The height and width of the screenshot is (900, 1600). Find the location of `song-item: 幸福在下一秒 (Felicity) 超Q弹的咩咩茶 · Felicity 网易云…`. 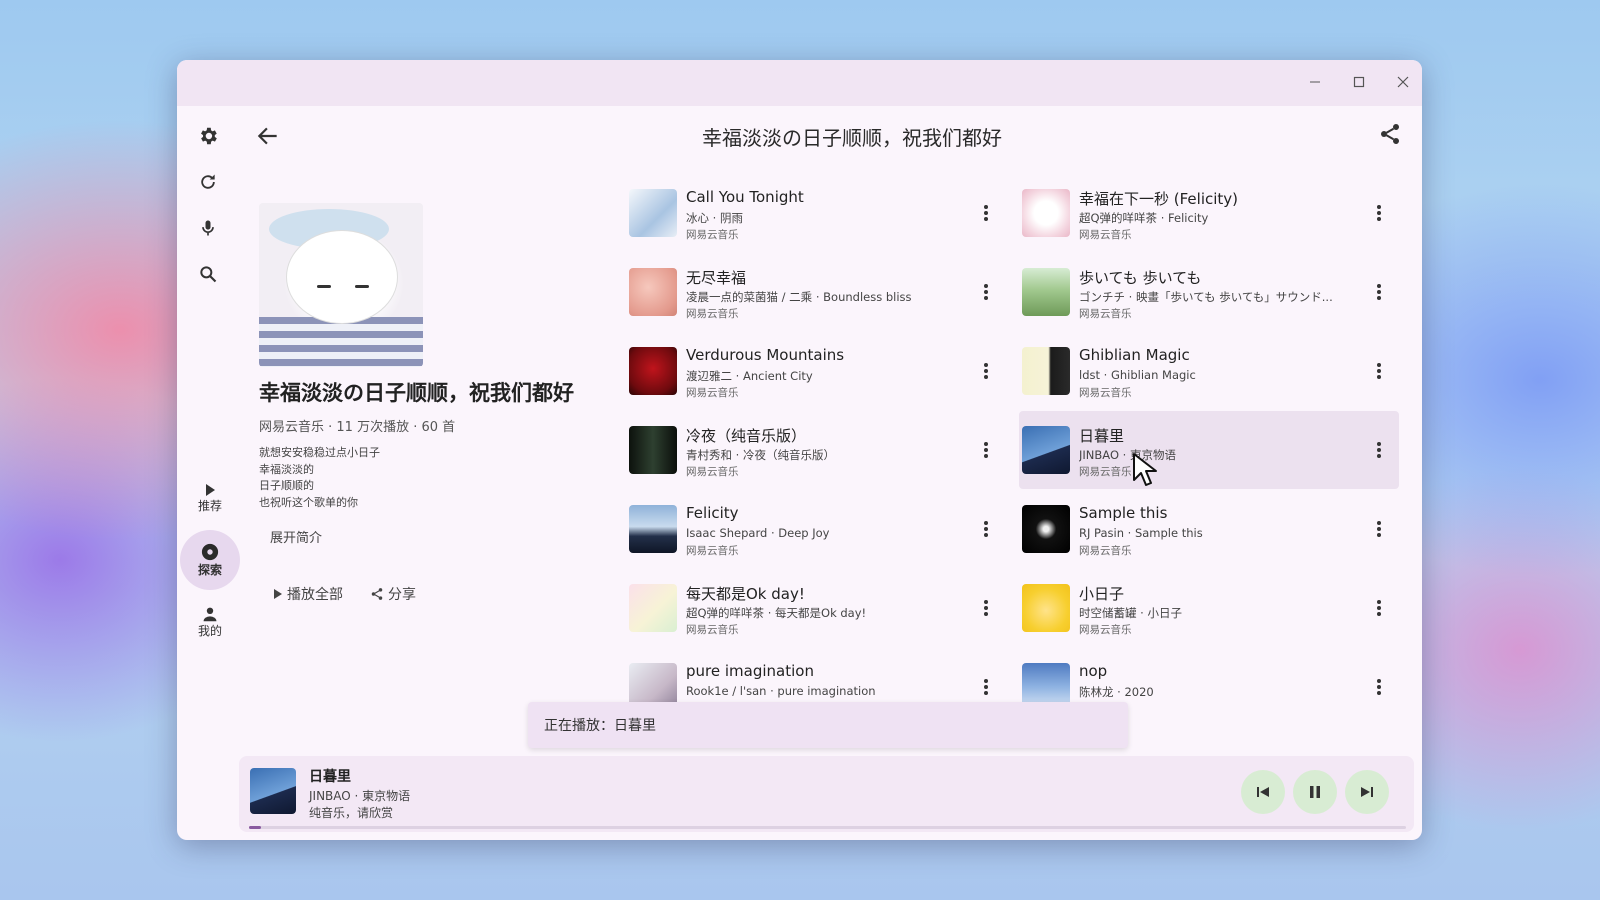

song-item: 幸福在下一秒 (Felicity) 超Q弹的咩咩茶 · Felicity 网易云… is located at coordinates (1209, 213).